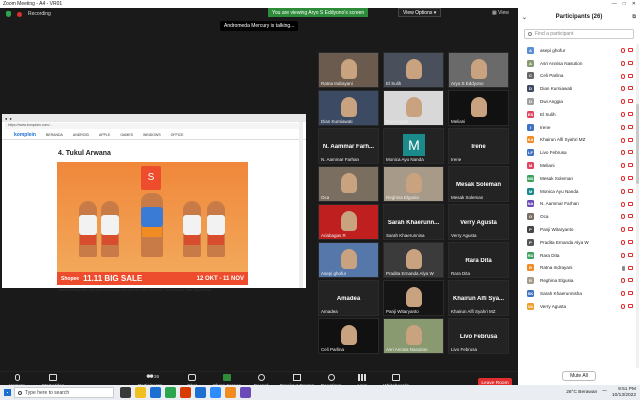 Image resolution: width=640 pixels, height=400 pixels. What do you see at coordinates (478, 260) in the screenshot?
I see `video-tile: Rara Dita Rara Dita` at bounding box center [478, 260].